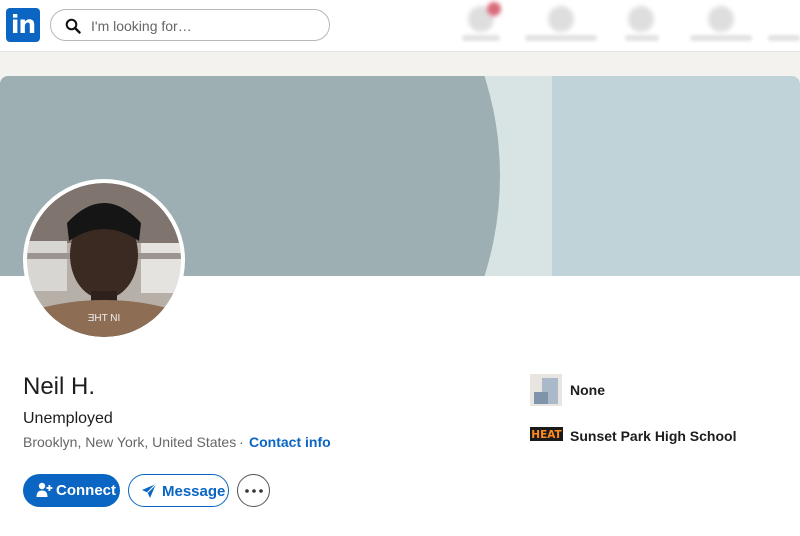  Describe the element at coordinates (130, 442) in the screenshot. I see `profile-location: Brooklyn, New York, United States` at that location.